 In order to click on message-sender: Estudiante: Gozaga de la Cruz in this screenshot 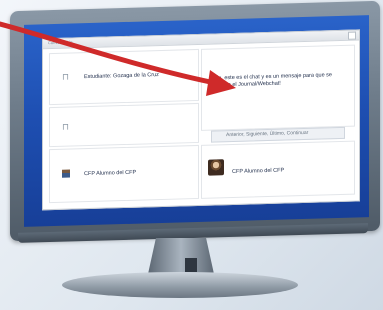, I will do `click(121, 76)`.